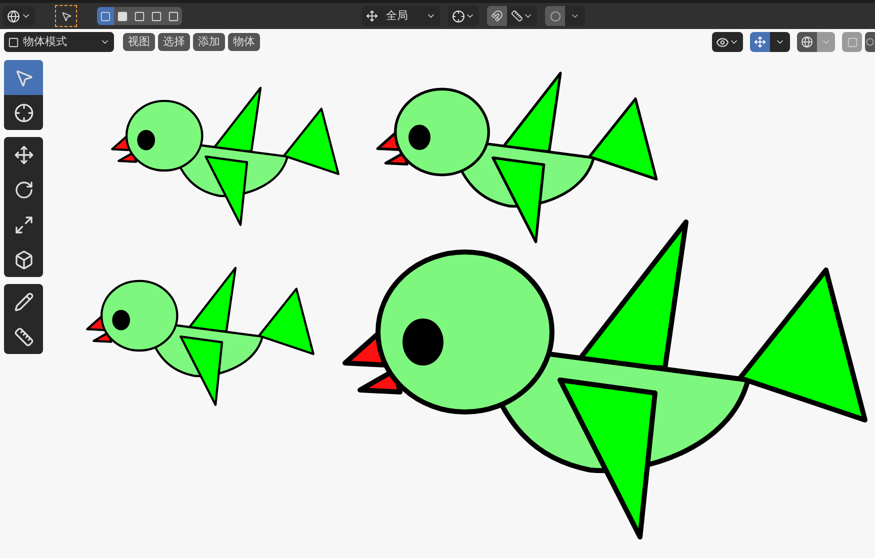  I want to click on magnet-icon, so click(497, 16).